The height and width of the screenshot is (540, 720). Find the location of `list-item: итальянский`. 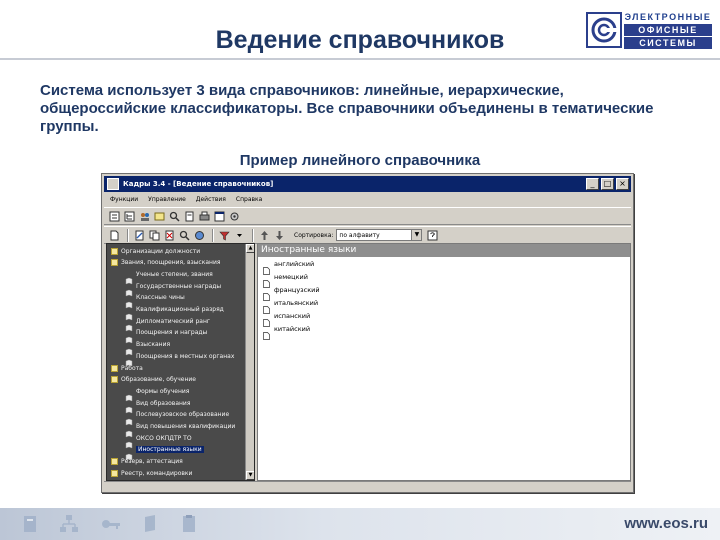

list-item: итальянский is located at coordinates (444, 305).